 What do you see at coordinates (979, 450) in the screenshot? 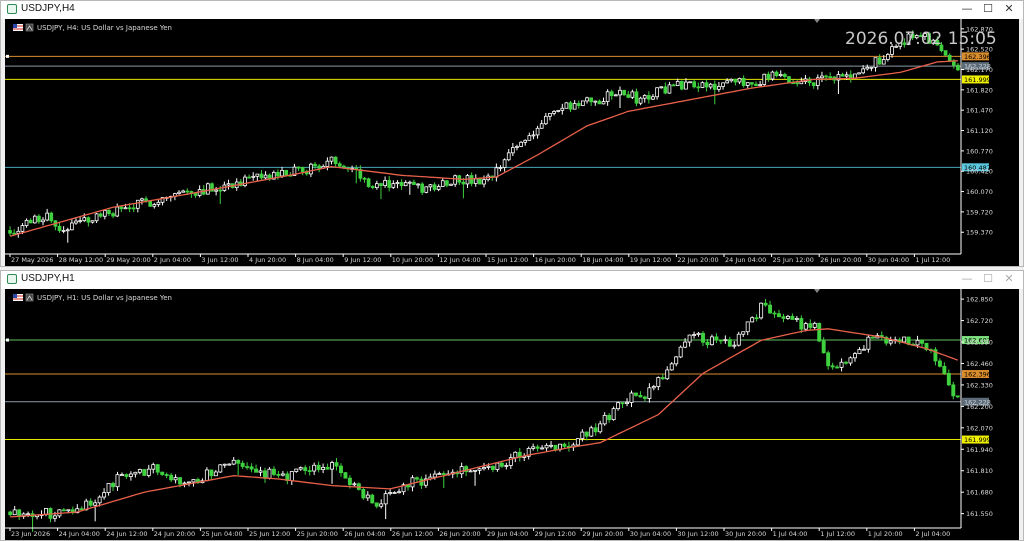
I see `y-tick-label: 161.940` at bounding box center [979, 450].